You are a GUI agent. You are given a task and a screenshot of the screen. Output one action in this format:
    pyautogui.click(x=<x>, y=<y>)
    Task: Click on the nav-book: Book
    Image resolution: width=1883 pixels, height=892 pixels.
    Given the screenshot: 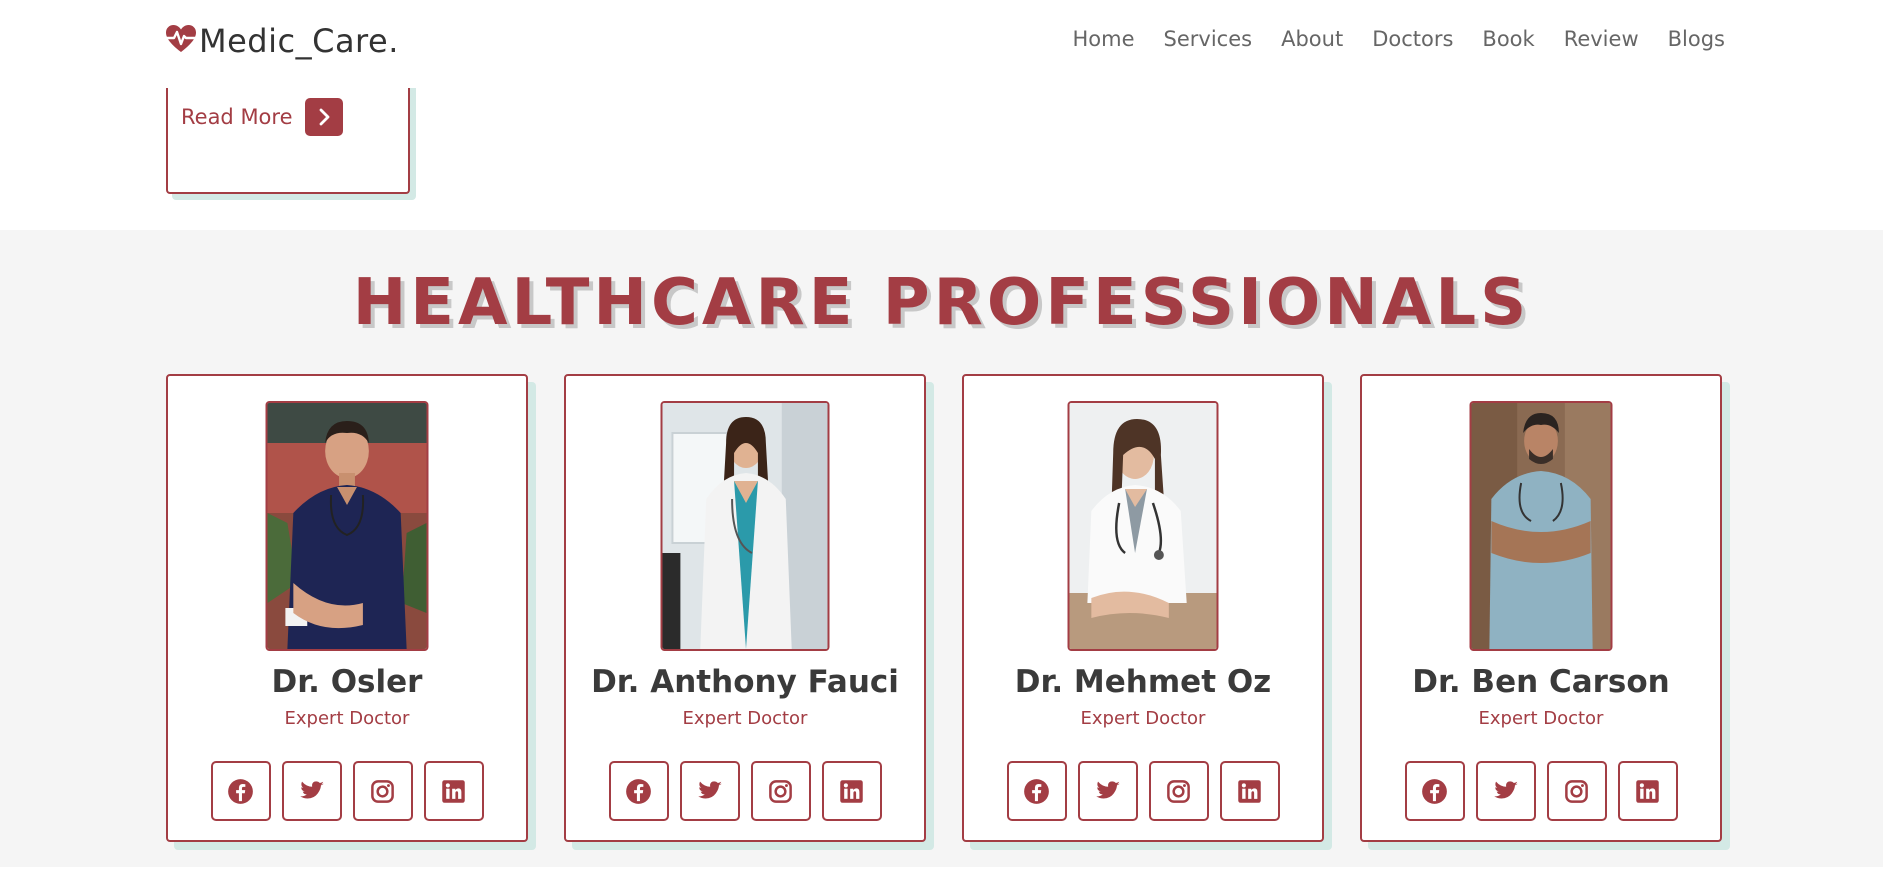 What is the action you would take?
    pyautogui.click(x=1508, y=39)
    